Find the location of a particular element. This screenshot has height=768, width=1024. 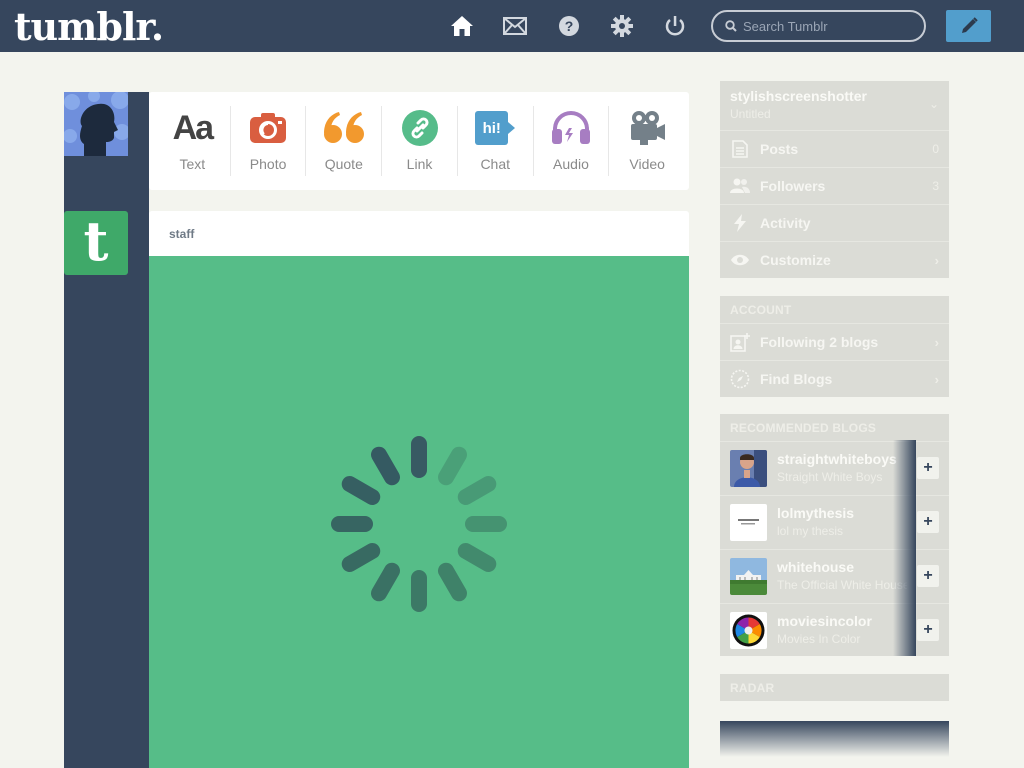

post-photo-button: Photo is located at coordinates (269, 141).